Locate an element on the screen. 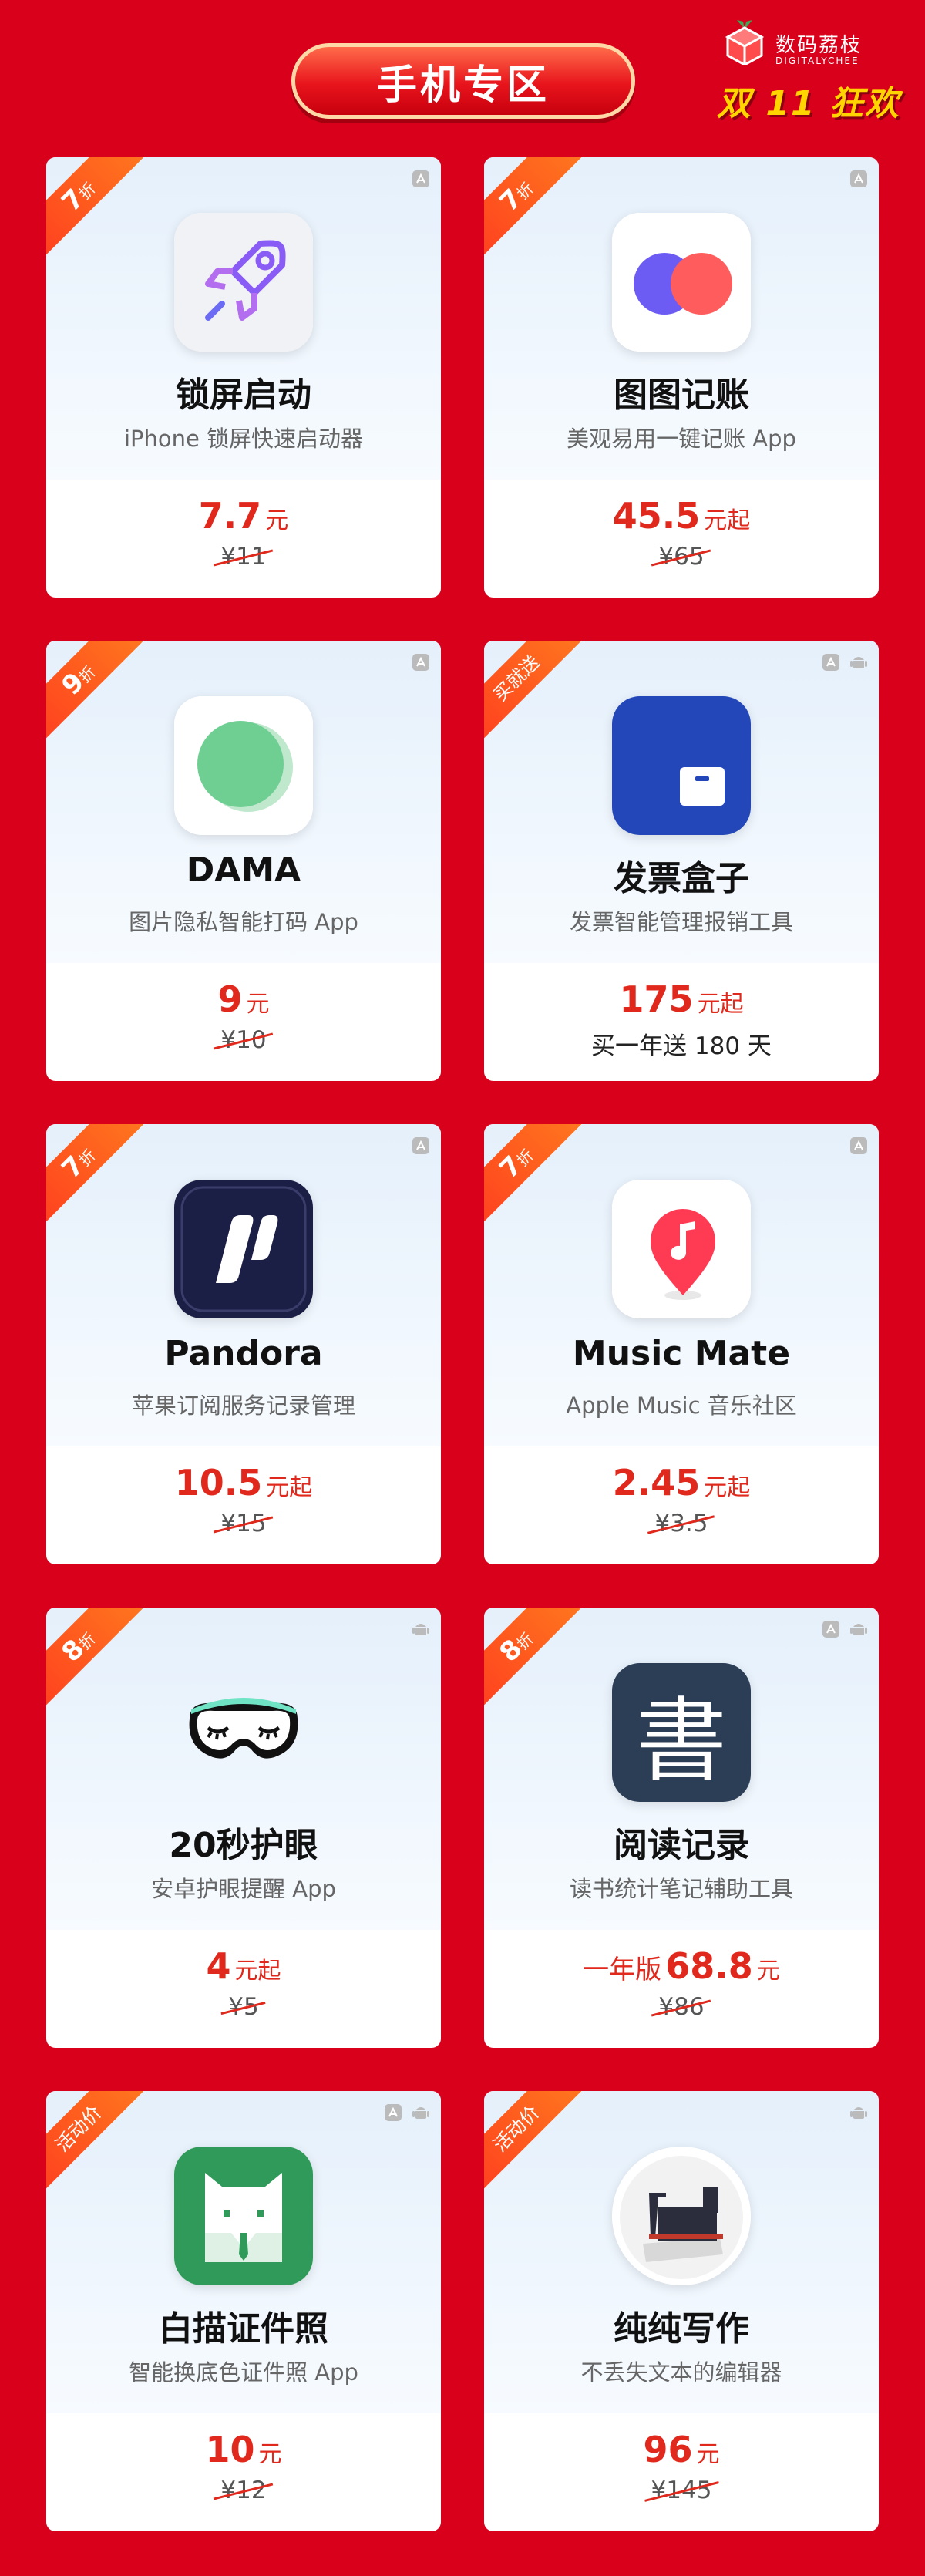 This screenshot has height=2576, width=925. brand: 数码荔枝 DIGITALYCHEE 双 11 狂欢 is located at coordinates (810, 69).